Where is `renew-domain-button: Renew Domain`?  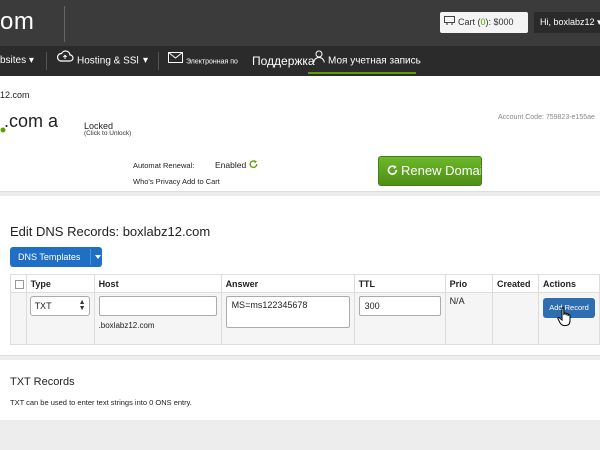 renew-domain-button: Renew Domain is located at coordinates (430, 171).